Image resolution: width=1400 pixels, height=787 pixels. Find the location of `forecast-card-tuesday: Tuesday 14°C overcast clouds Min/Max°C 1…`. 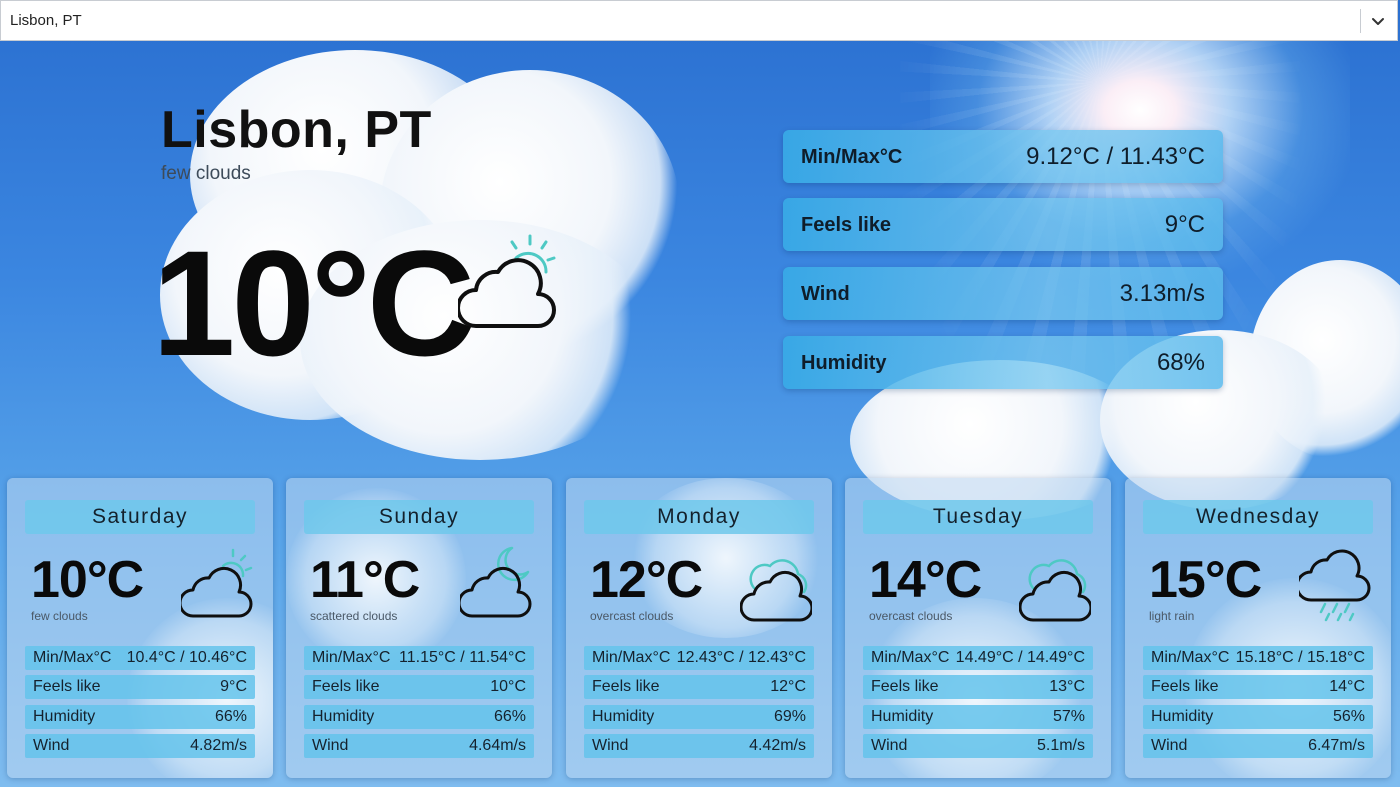

forecast-card-tuesday: Tuesday 14°C overcast clouds Min/Max°C 1… is located at coordinates (978, 628).